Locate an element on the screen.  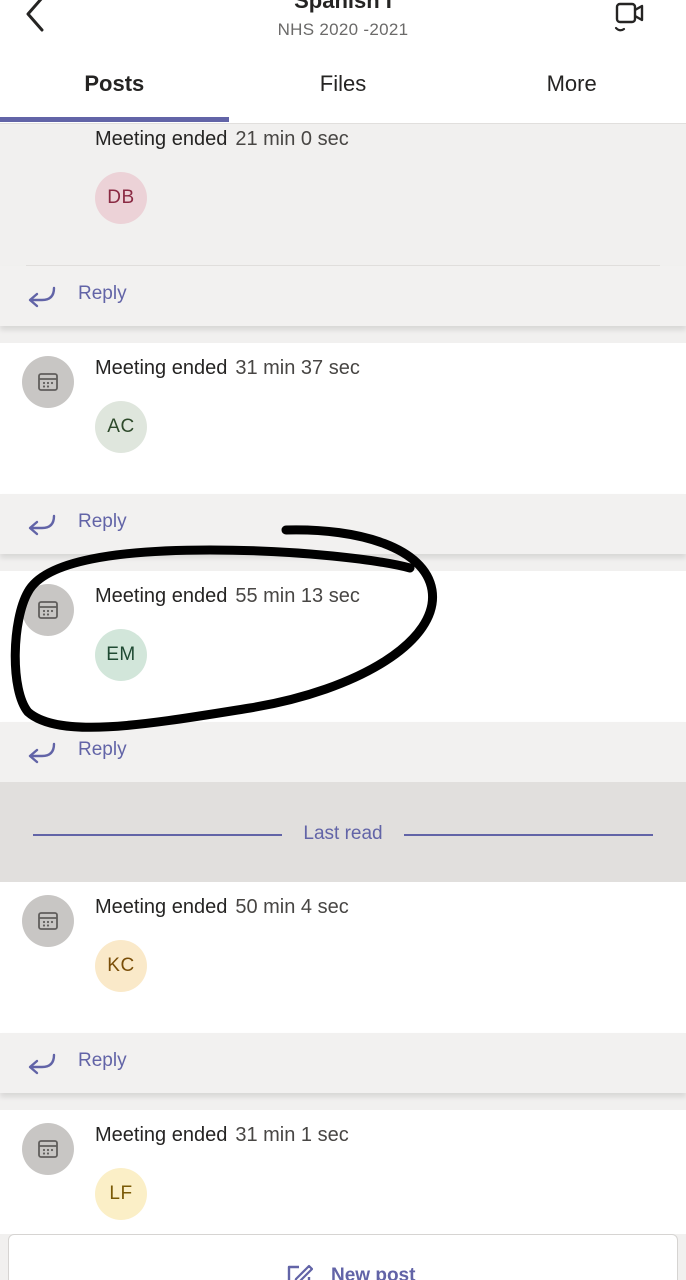
last-read-divider: Last read is located at coordinates (343, 832).